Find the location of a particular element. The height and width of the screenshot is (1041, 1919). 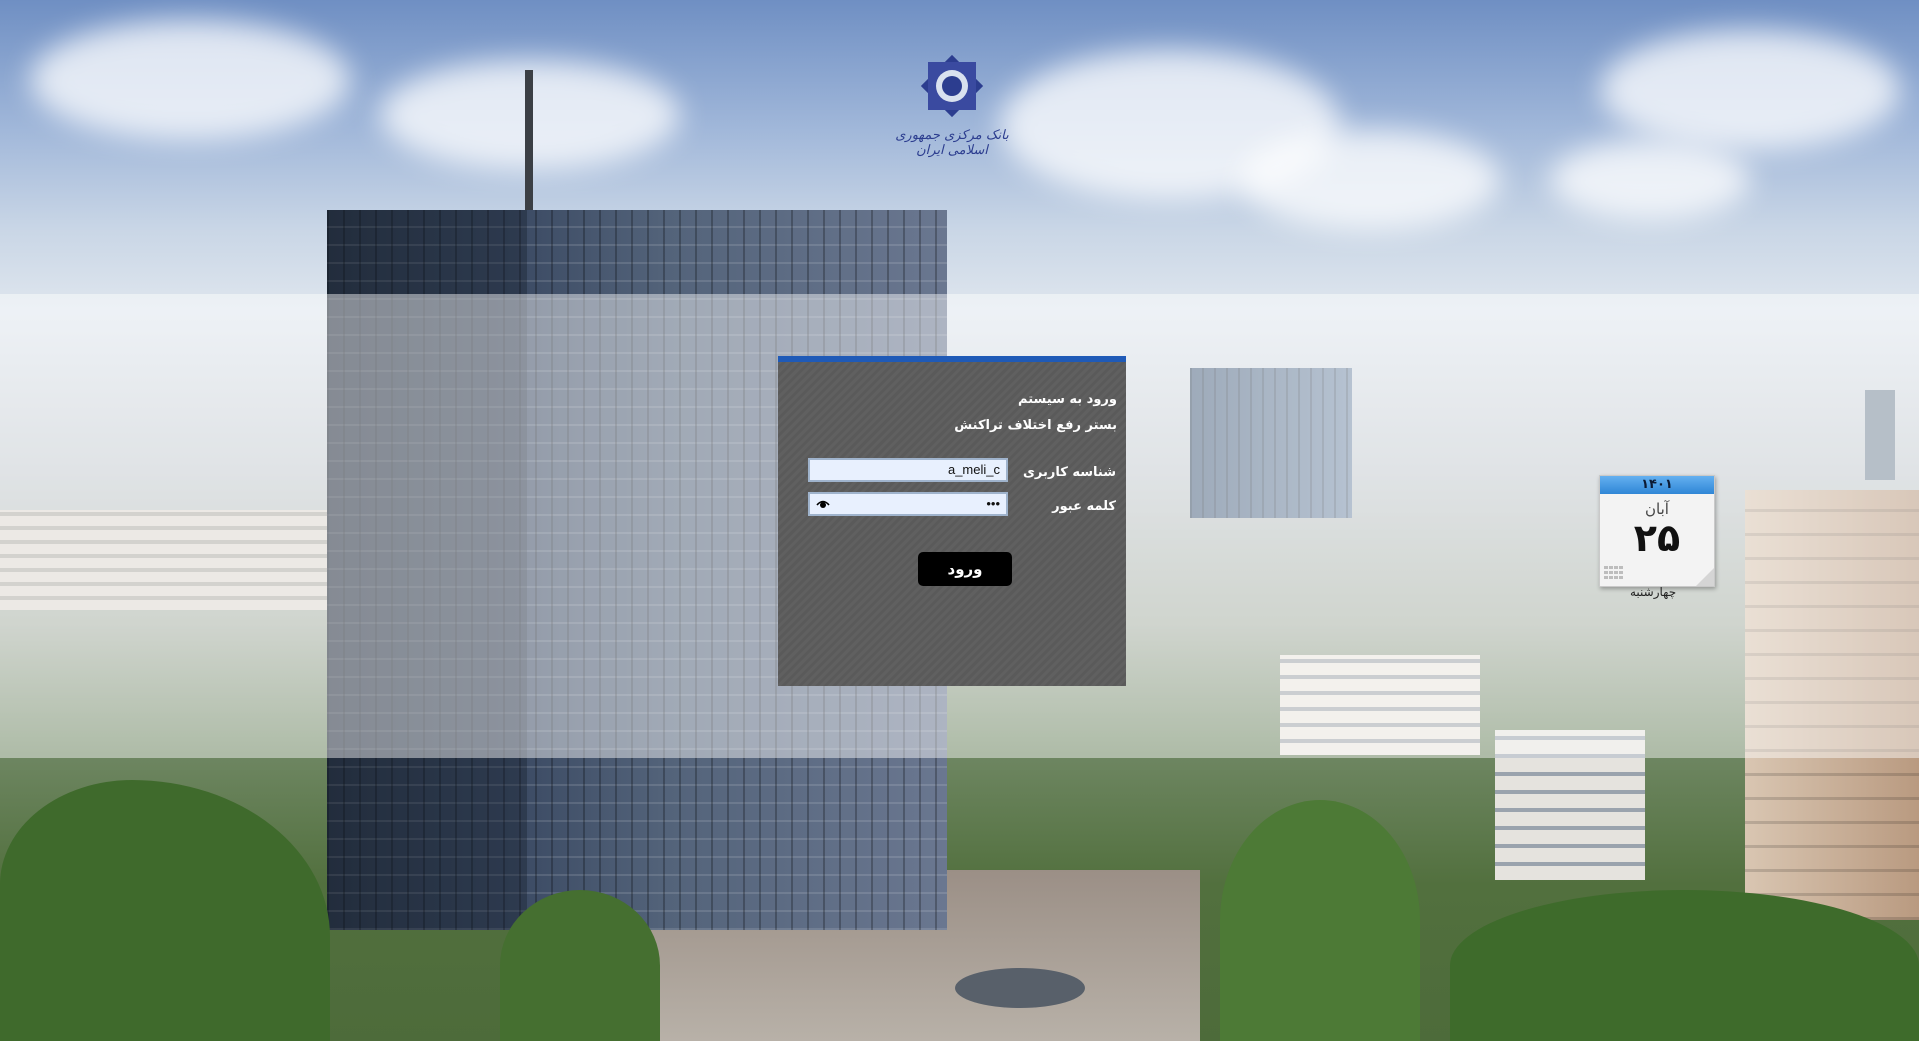

calendar-day: ۲۵ is located at coordinates (1657, 538).